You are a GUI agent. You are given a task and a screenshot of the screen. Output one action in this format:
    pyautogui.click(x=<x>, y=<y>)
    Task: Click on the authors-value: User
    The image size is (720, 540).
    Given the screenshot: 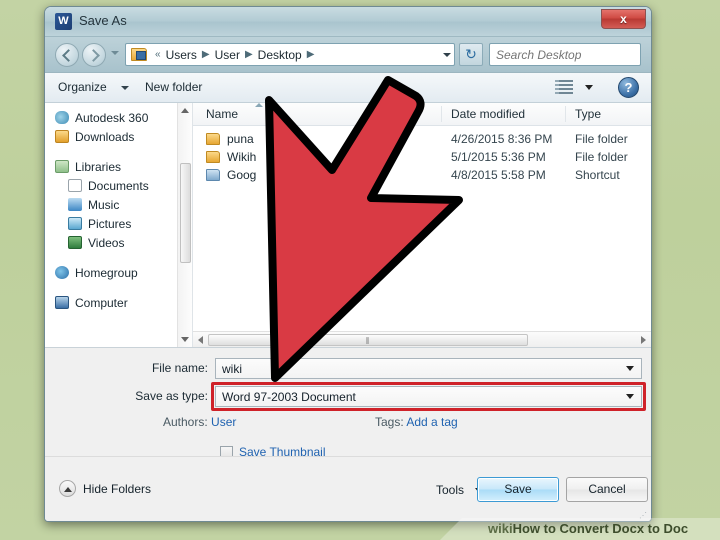 What is the action you would take?
    pyautogui.click(x=223, y=422)
    